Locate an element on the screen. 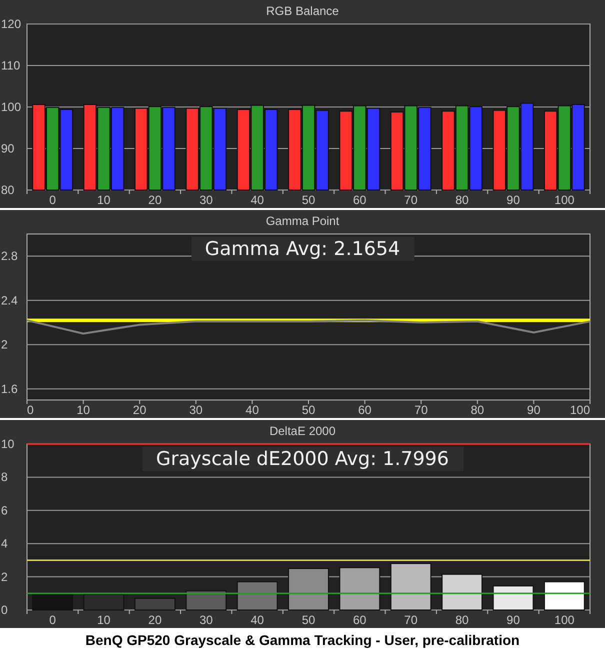 Image resolution: width=605 pixels, height=651 pixels. tick-label: 6 is located at coordinates (4, 510).